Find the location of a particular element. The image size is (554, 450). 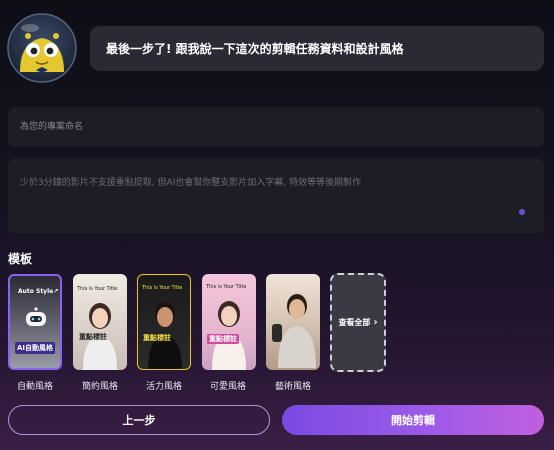

mascot-avatar is located at coordinates (42, 48).